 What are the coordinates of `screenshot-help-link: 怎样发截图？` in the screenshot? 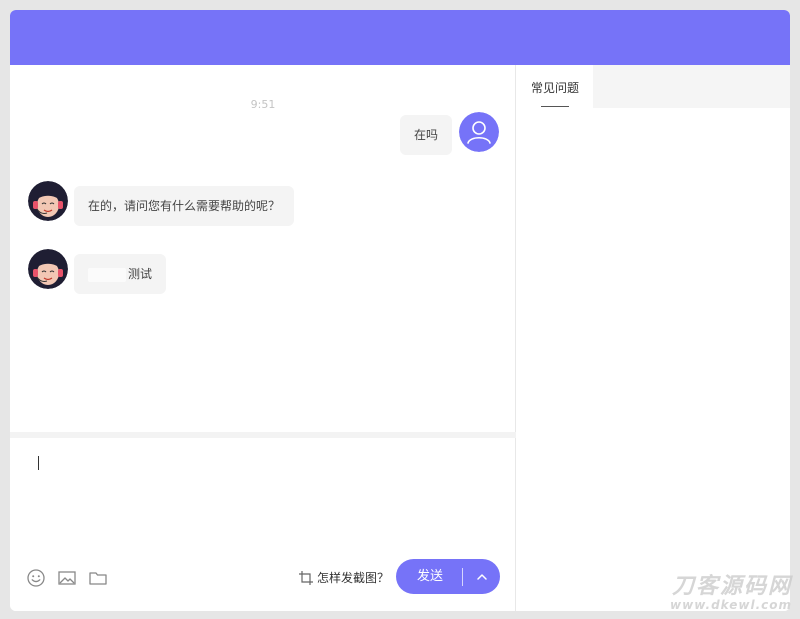 It's located at (343, 578).